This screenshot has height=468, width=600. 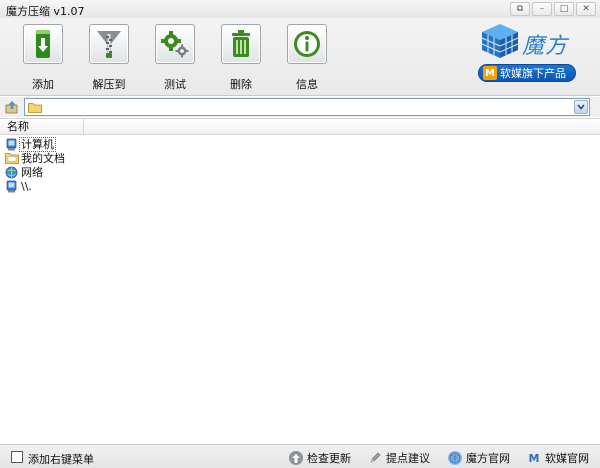 I want to click on list-item-label: 网络, so click(x=32, y=172).